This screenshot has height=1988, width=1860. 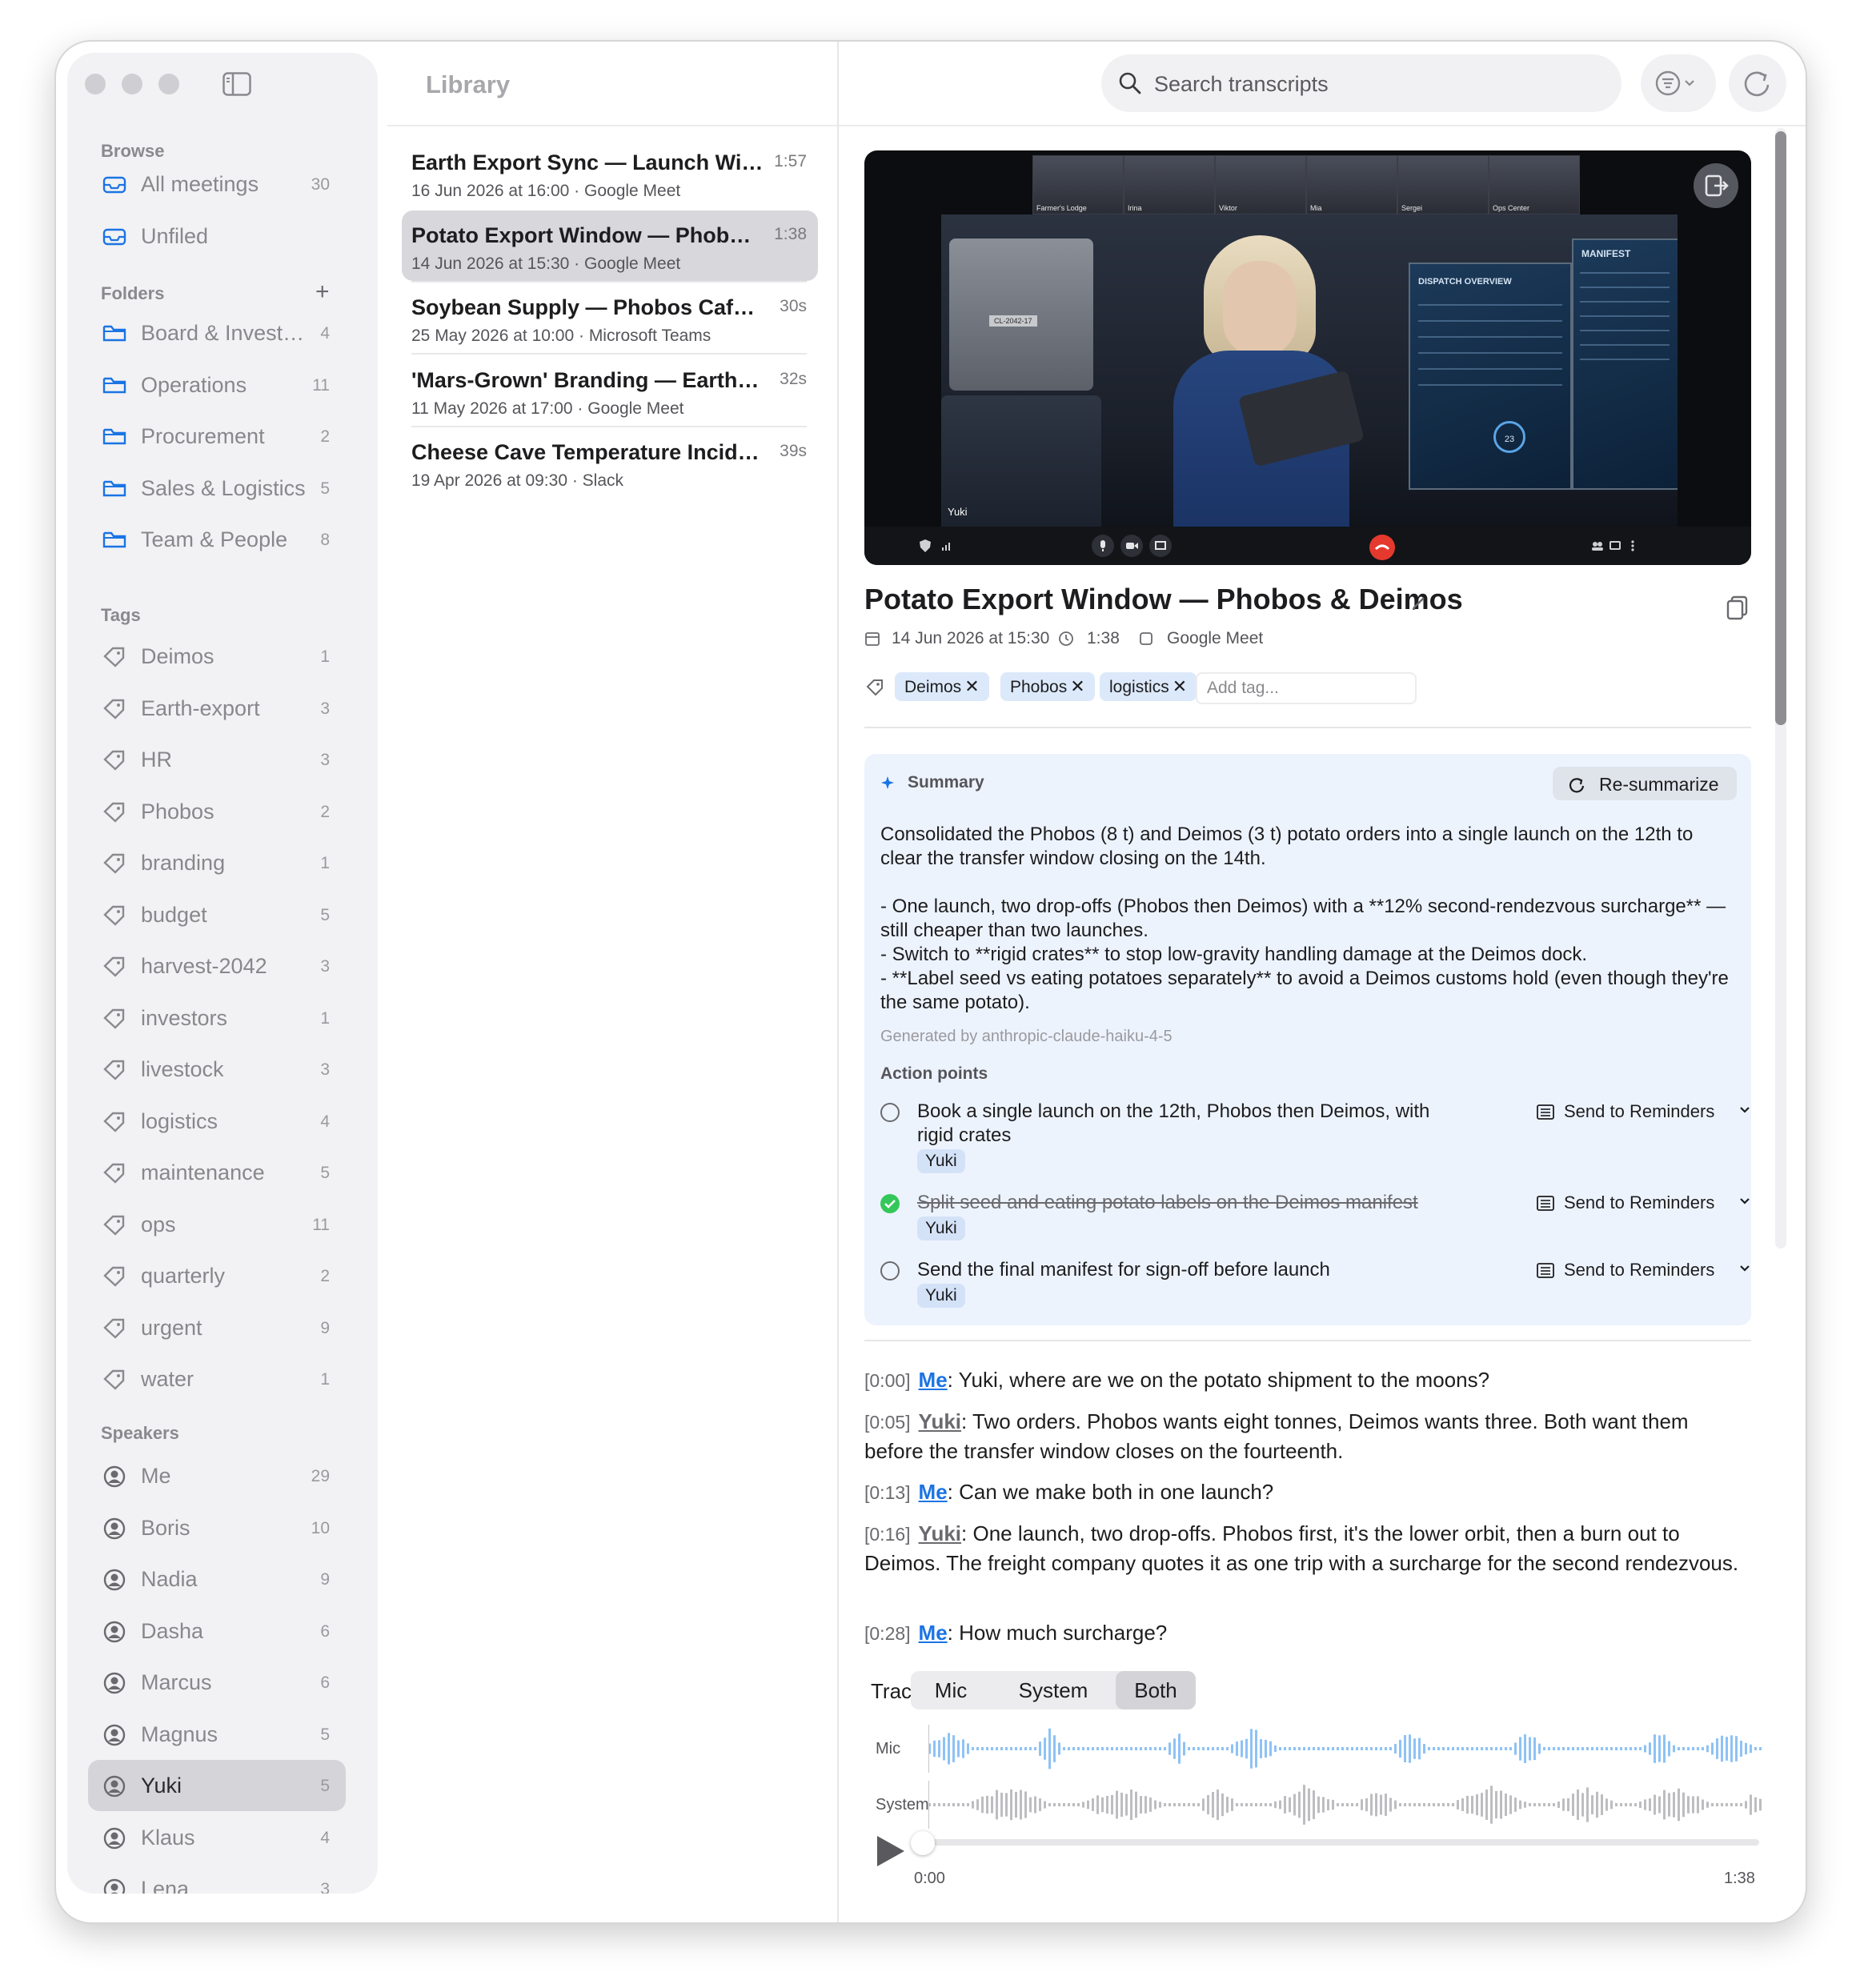 I want to click on participant-thumbnail: Sergei, so click(x=1443, y=184).